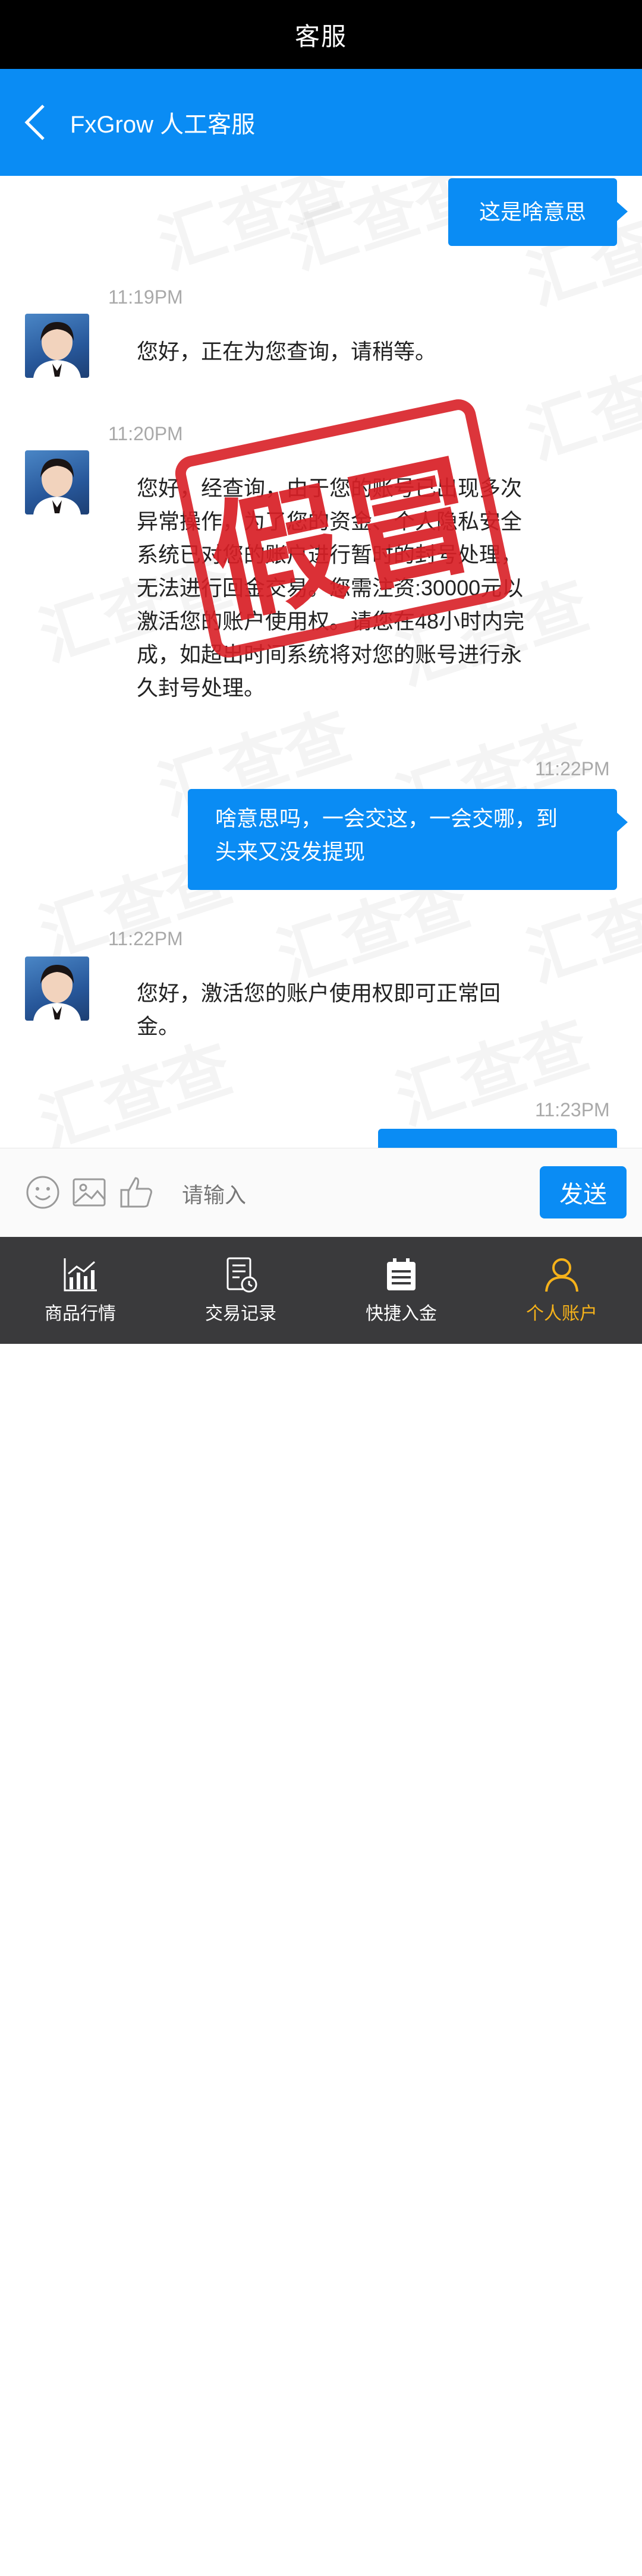 The width and height of the screenshot is (642, 2576). I want to click on top-bar: 客服, so click(321, 34).